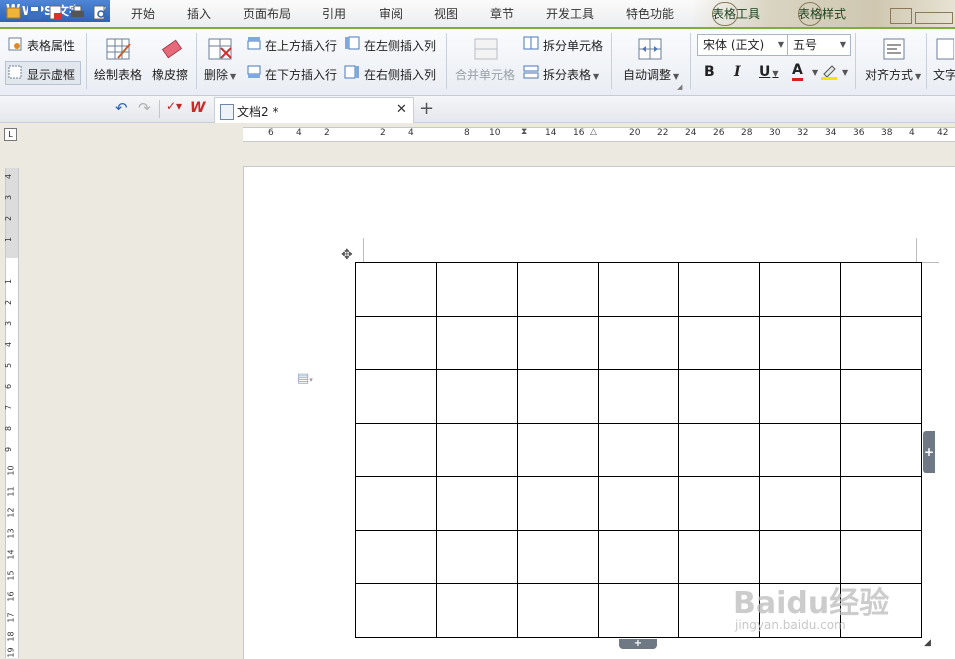  Describe the element at coordinates (143, 13) in the screenshot. I see `menu-home: 开始` at that location.